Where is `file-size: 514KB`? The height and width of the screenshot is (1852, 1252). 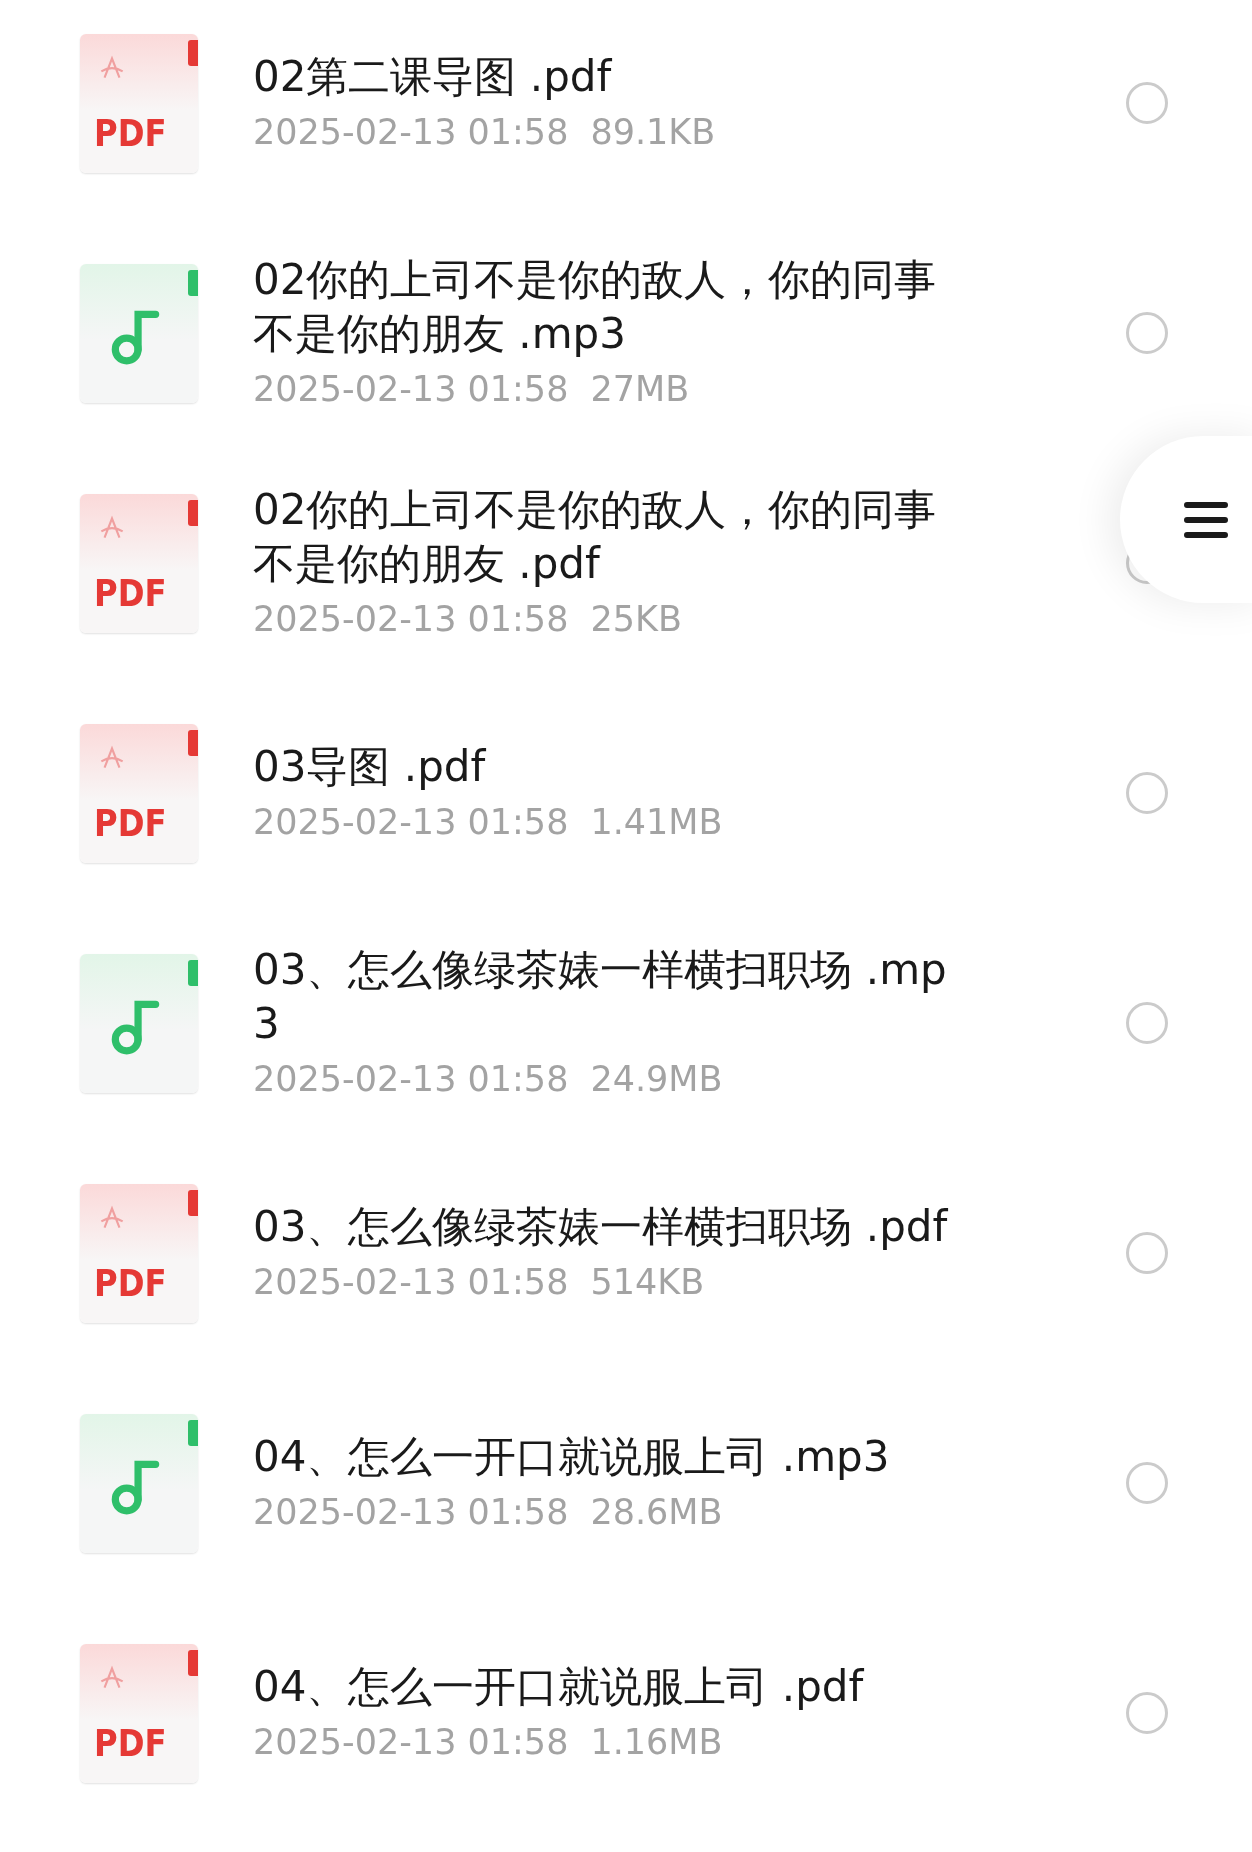
file-size: 514KB is located at coordinates (647, 1282).